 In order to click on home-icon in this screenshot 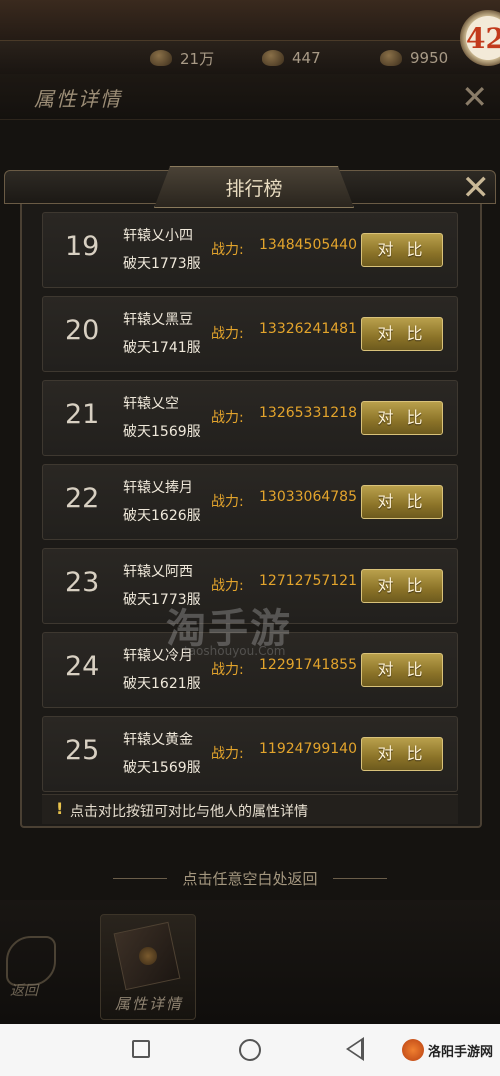, I will do `click(250, 1050)`.